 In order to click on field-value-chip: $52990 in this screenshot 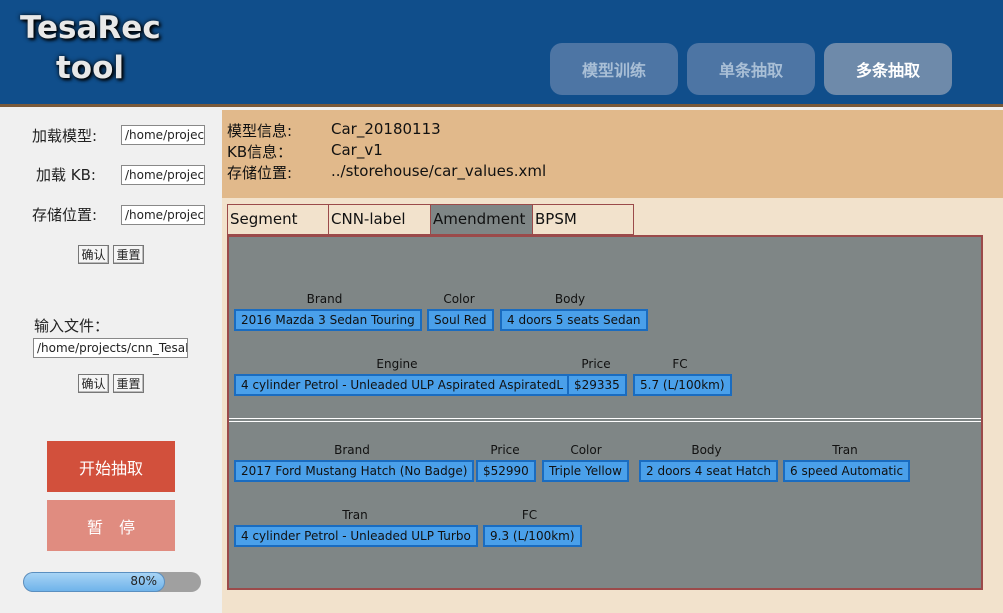, I will do `click(506, 471)`.